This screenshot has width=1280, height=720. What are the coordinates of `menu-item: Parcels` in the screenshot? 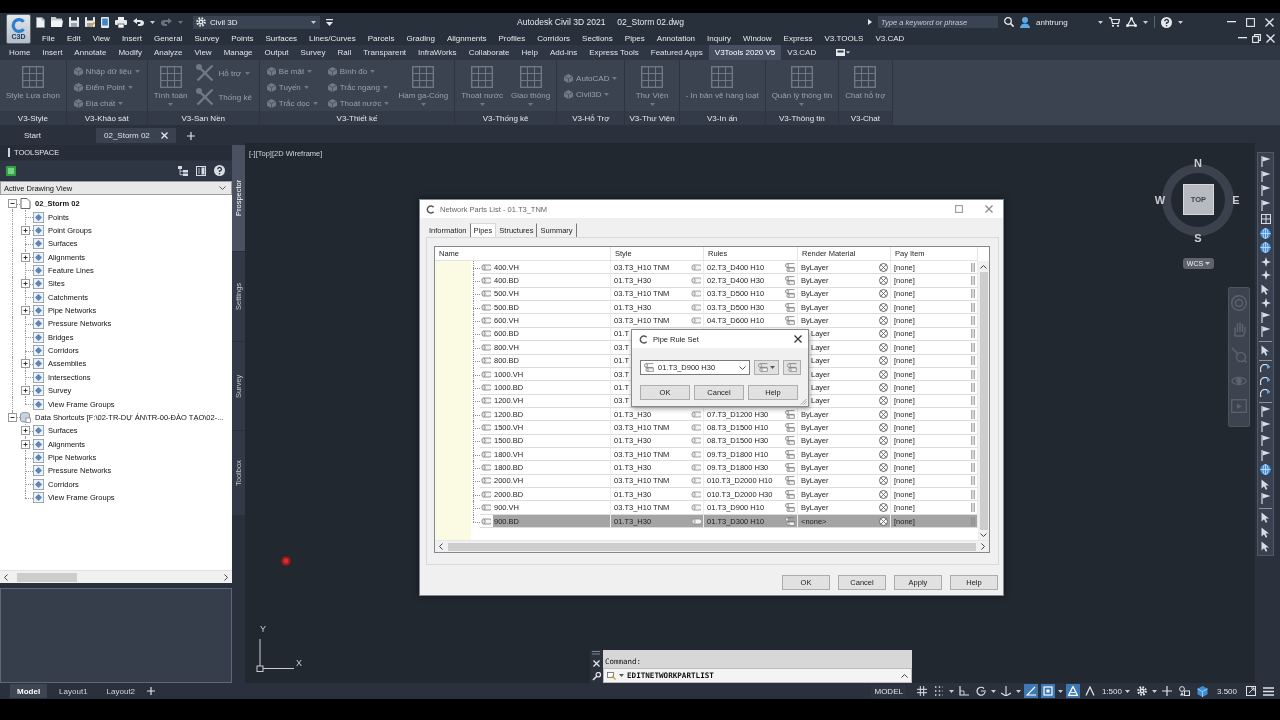 It's located at (381, 38).